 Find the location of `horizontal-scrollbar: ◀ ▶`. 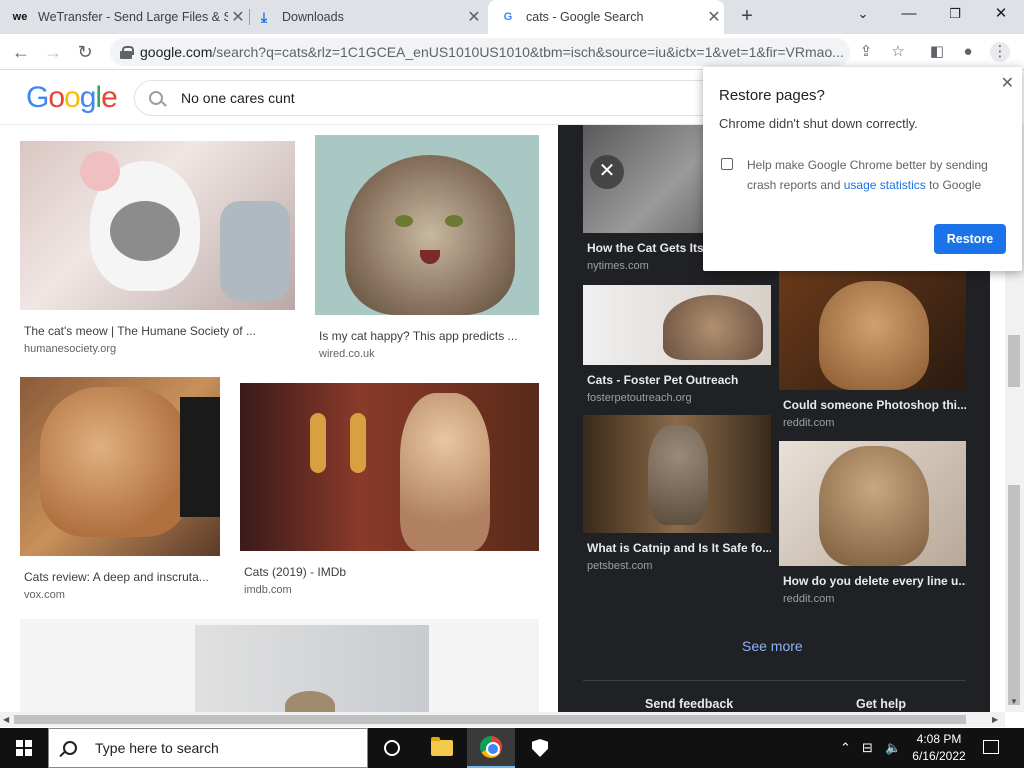

horizontal-scrollbar: ◀ ▶ is located at coordinates (502, 719).